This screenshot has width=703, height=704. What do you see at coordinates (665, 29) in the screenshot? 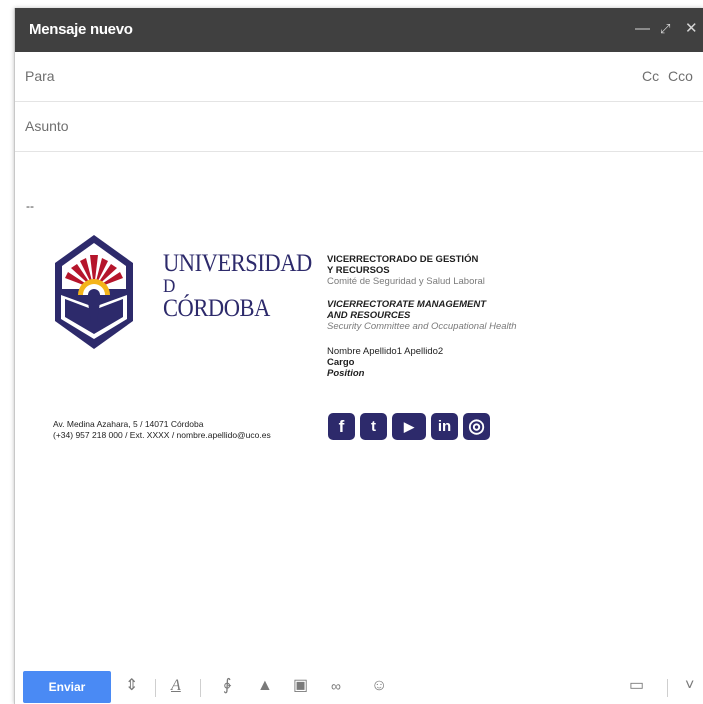
I see `expand-icon: ⤢` at bounding box center [665, 29].